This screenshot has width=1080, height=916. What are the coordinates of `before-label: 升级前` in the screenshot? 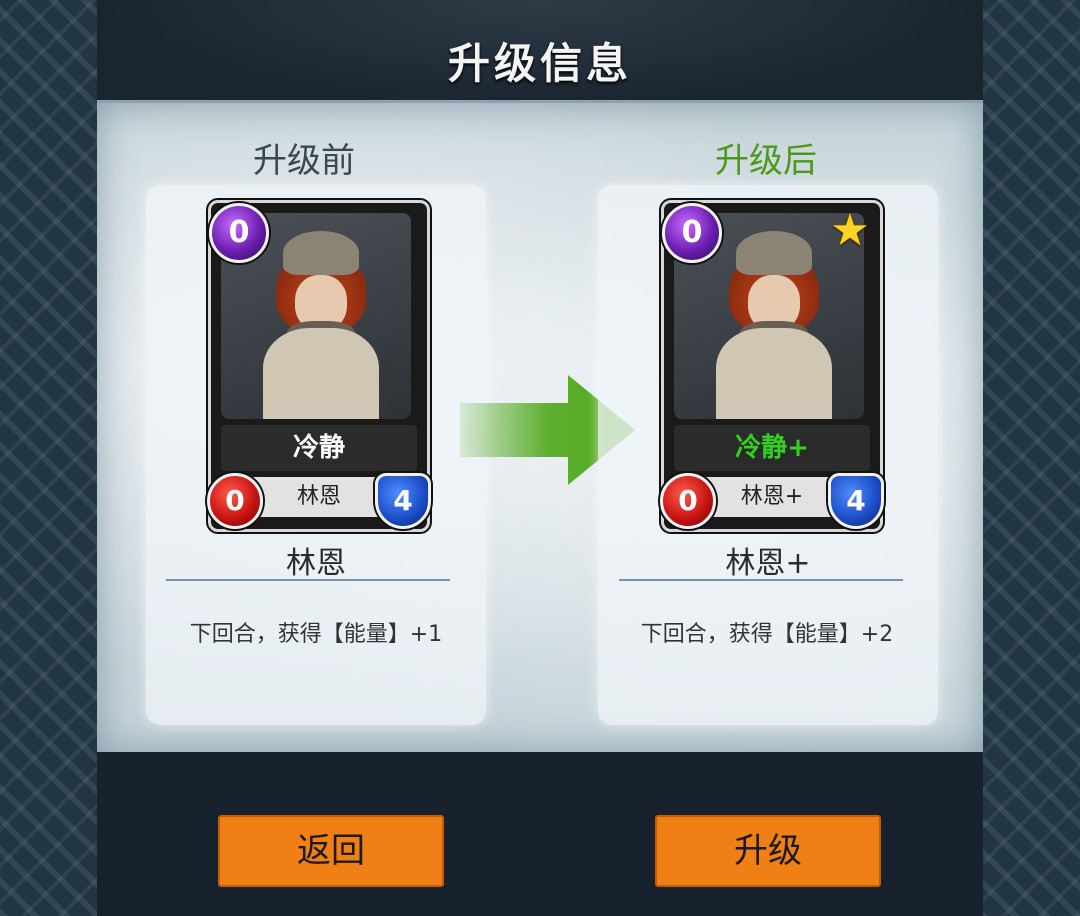 It's located at (304, 161).